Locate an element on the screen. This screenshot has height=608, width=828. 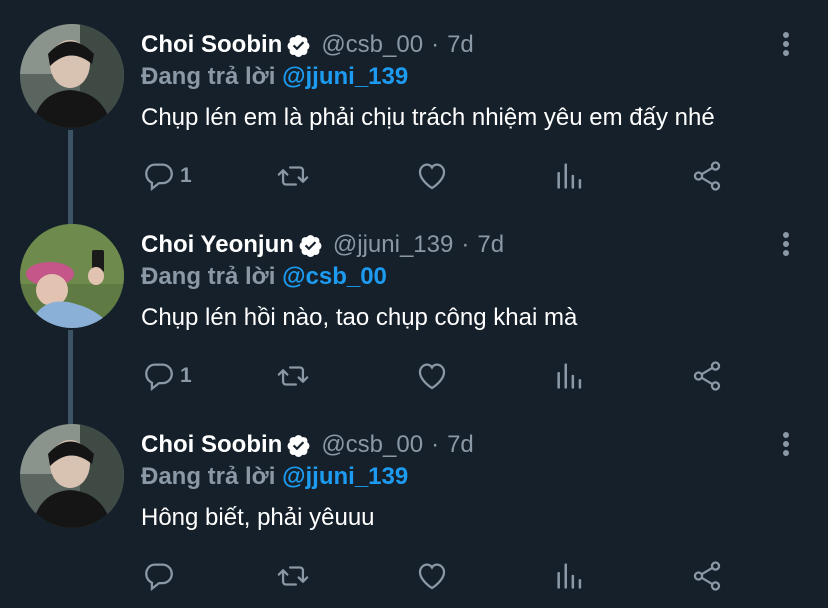
tweet-header: Choi Yeonjun @jjuni_139 · 7d is located at coordinates (322, 245).